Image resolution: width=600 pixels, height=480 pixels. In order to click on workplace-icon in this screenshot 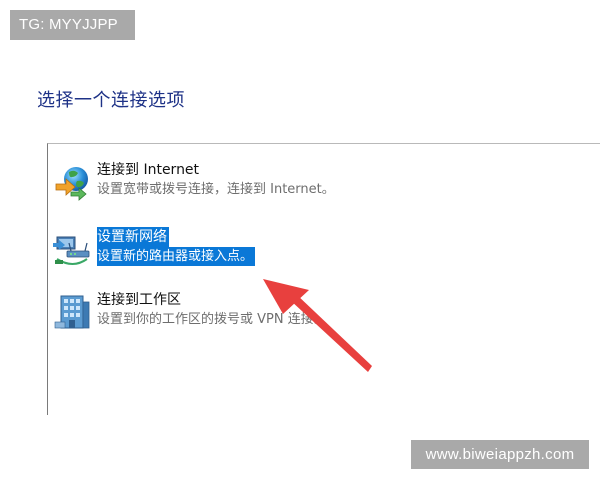, I will do `click(72, 312)`.